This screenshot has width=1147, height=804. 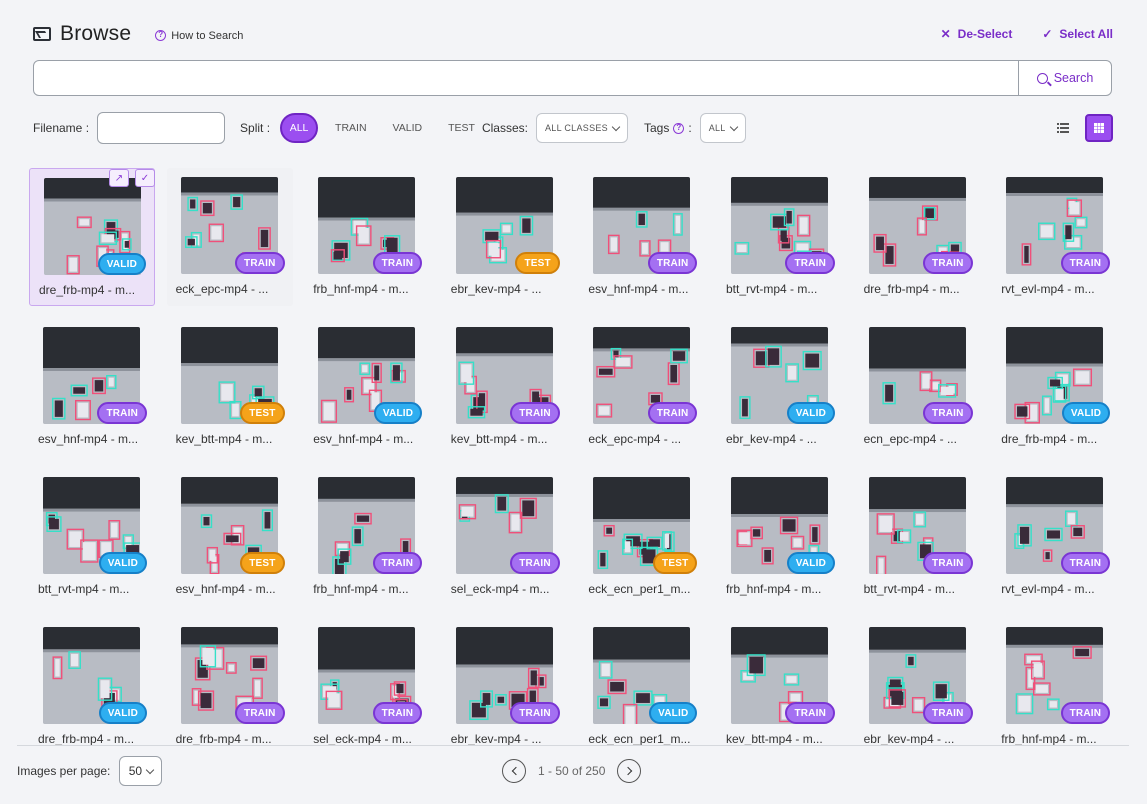 I want to click on prev-page-button, so click(x=514, y=771).